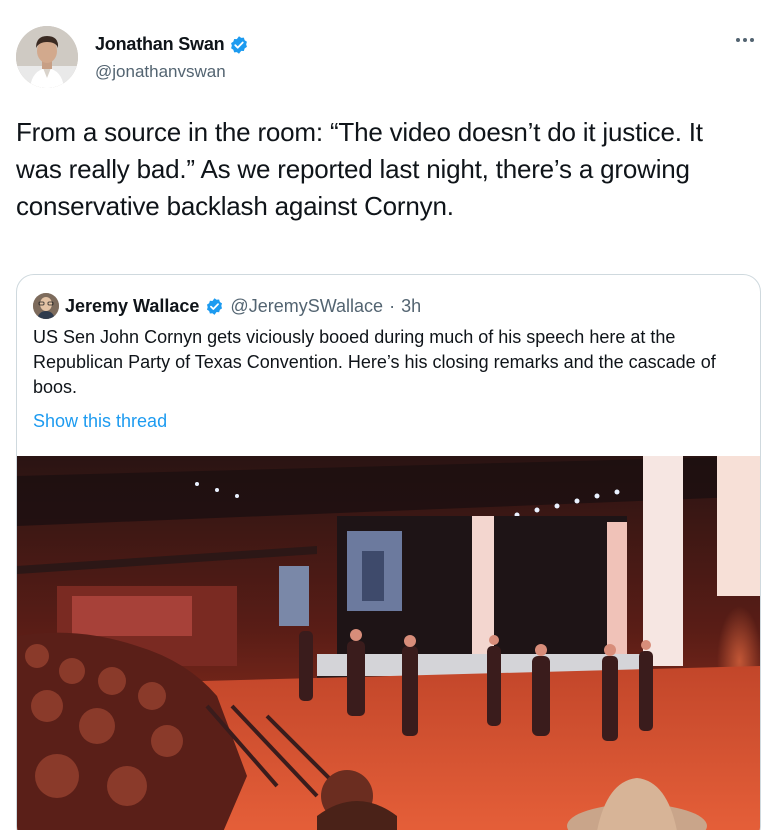 The image size is (768, 830). Describe the element at coordinates (411, 306) in the screenshot. I see `quoted-tweet-time: 3h` at that location.